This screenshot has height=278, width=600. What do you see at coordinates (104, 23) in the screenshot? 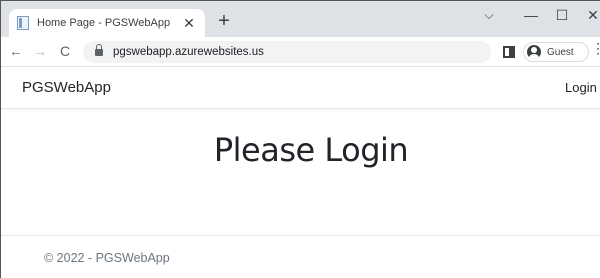
I see `tab-title: Home Page - PGSWebApp` at bounding box center [104, 23].